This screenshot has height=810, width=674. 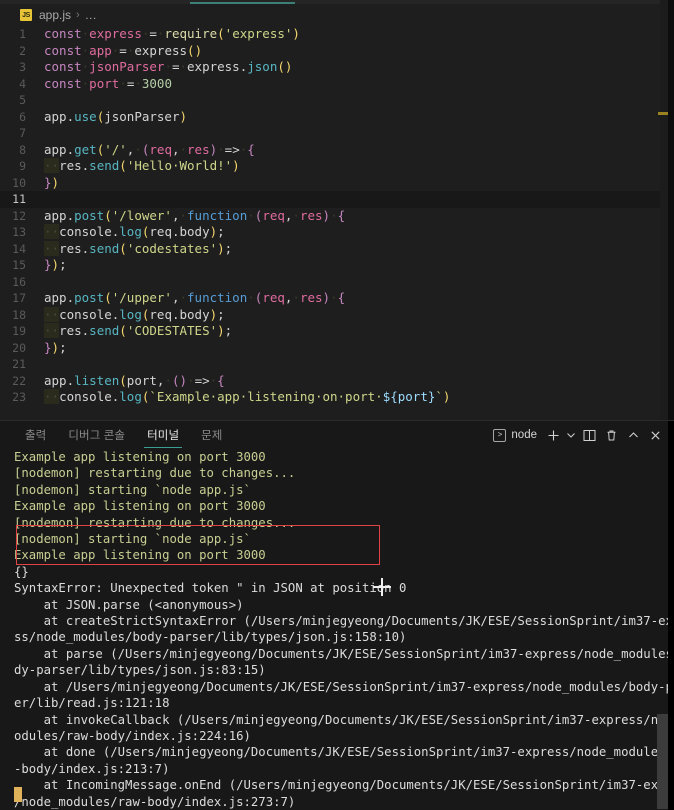 I want to click on code-line: 14 ··res.send('codestates');, so click(x=337, y=249).